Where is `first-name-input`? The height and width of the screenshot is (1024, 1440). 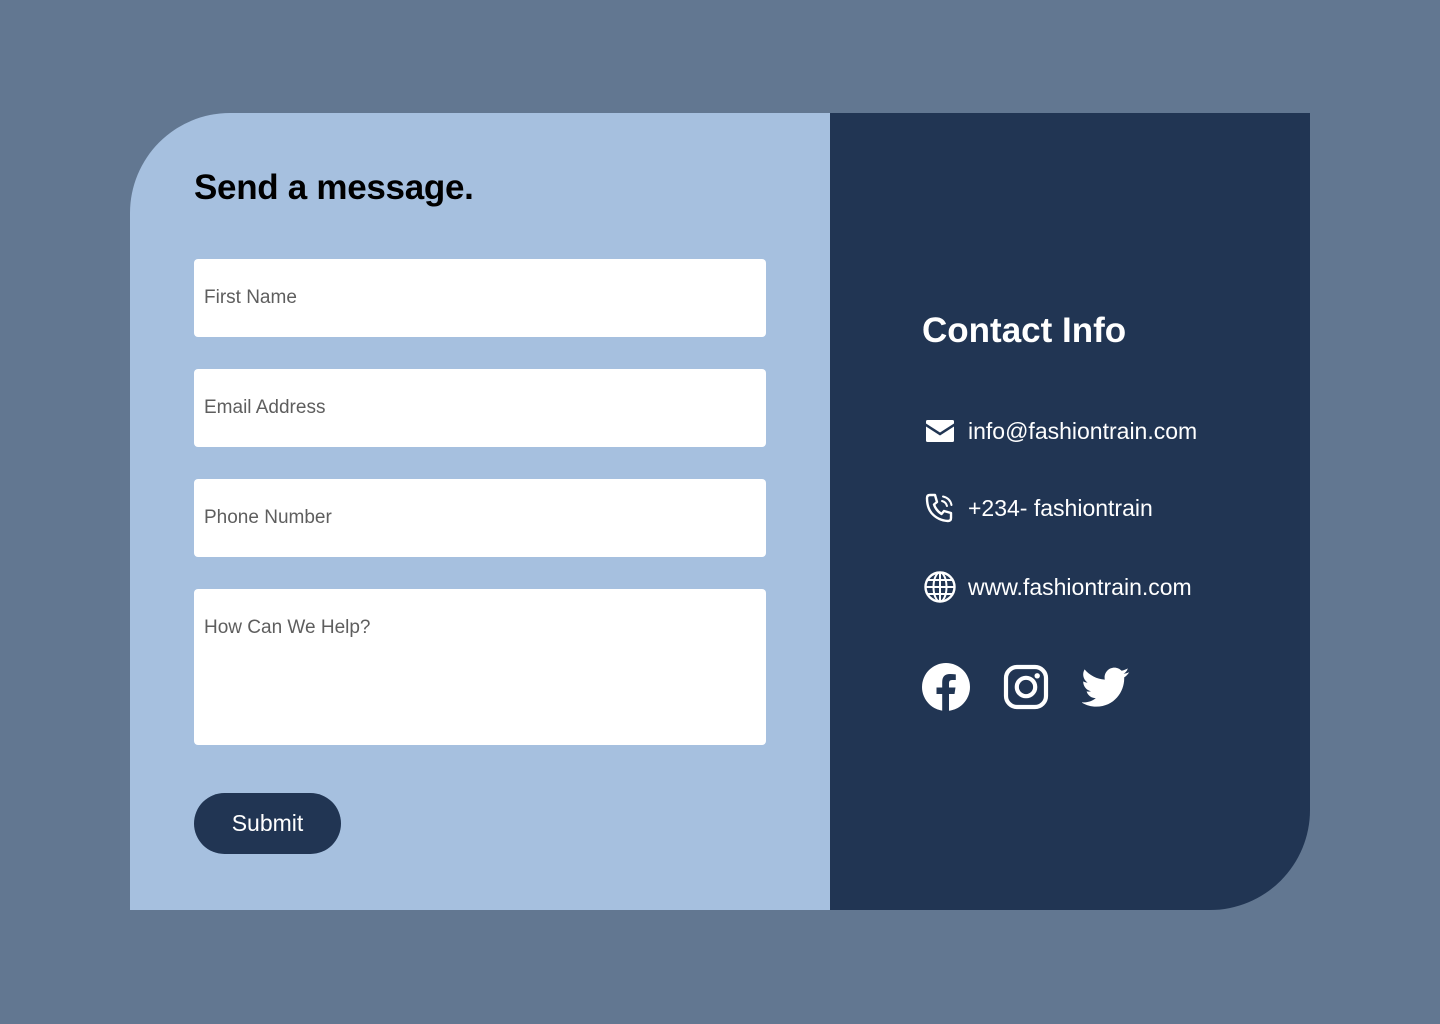 first-name-input is located at coordinates (480, 298).